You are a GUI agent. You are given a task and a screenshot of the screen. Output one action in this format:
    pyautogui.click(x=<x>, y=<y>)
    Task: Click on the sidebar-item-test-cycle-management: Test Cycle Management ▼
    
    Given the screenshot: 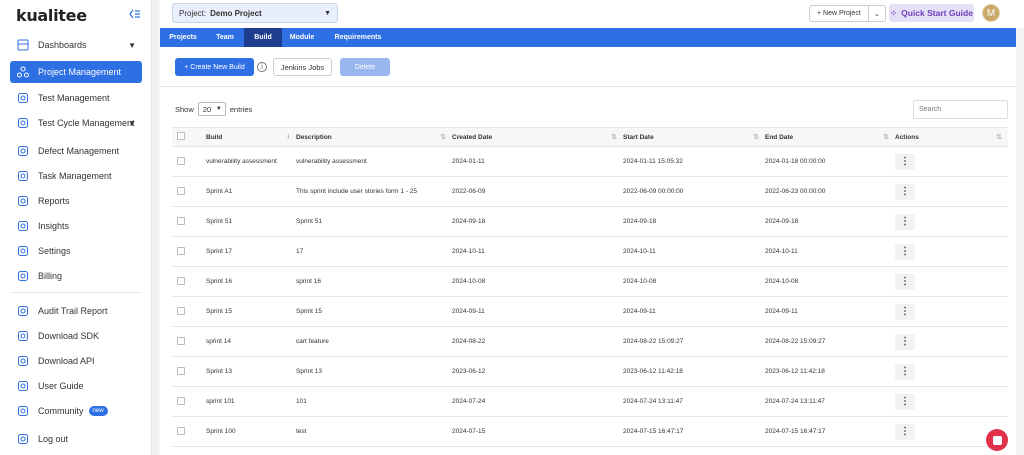 What is the action you would take?
    pyautogui.click(x=76, y=123)
    